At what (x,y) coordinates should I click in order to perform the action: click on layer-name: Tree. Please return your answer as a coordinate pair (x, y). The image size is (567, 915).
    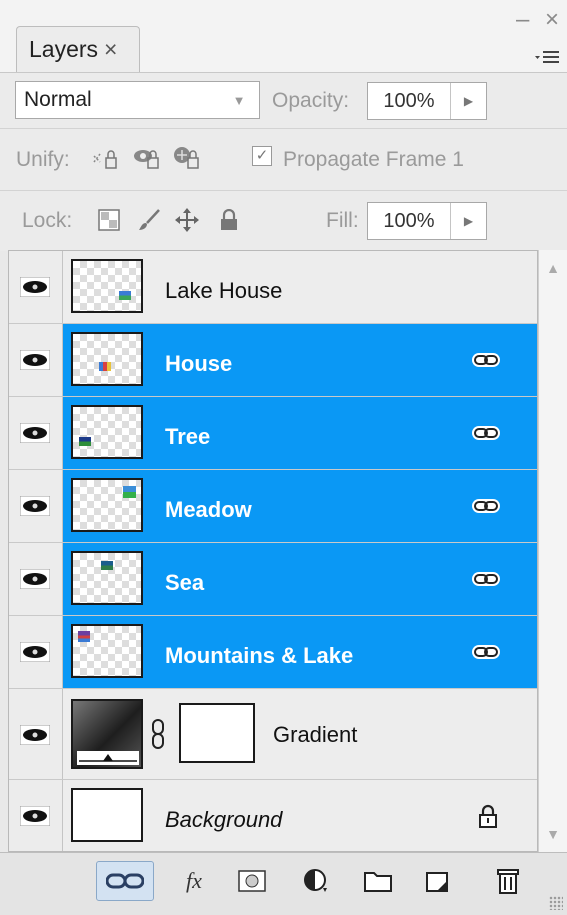
    Looking at the image, I should click on (187, 437).